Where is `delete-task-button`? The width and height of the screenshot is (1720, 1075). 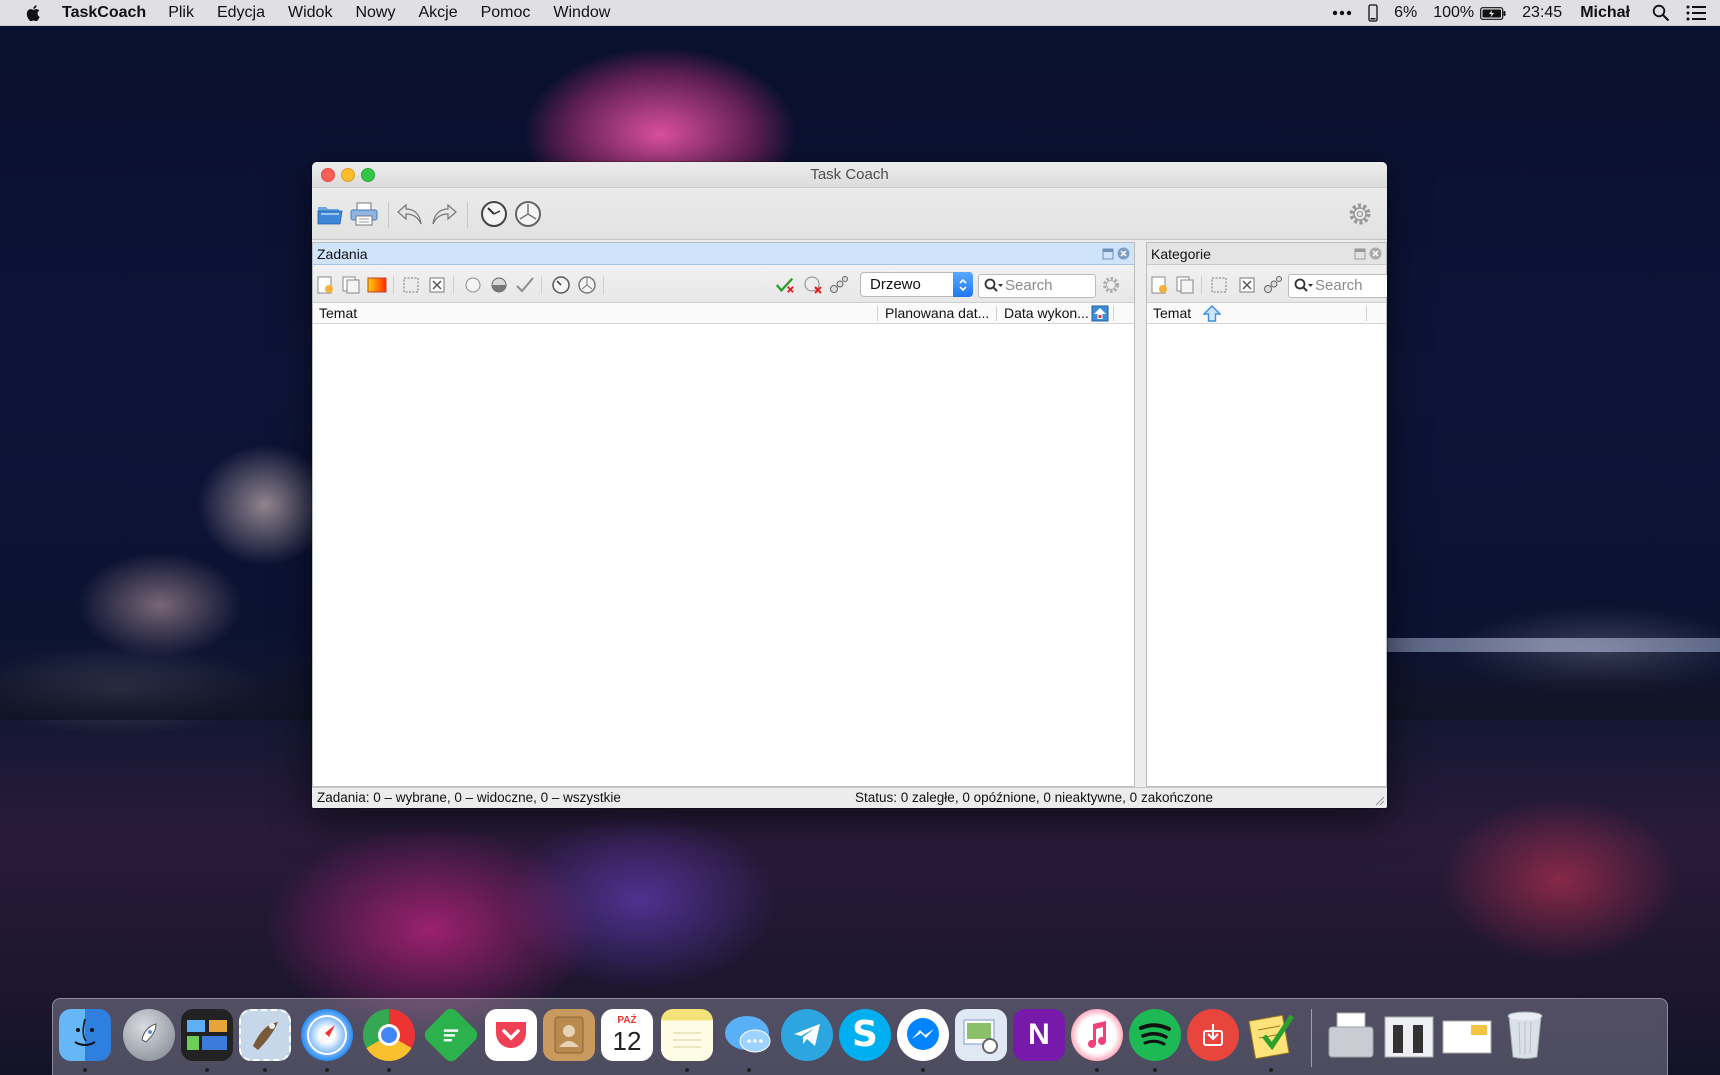
delete-task-button is located at coordinates (437, 285).